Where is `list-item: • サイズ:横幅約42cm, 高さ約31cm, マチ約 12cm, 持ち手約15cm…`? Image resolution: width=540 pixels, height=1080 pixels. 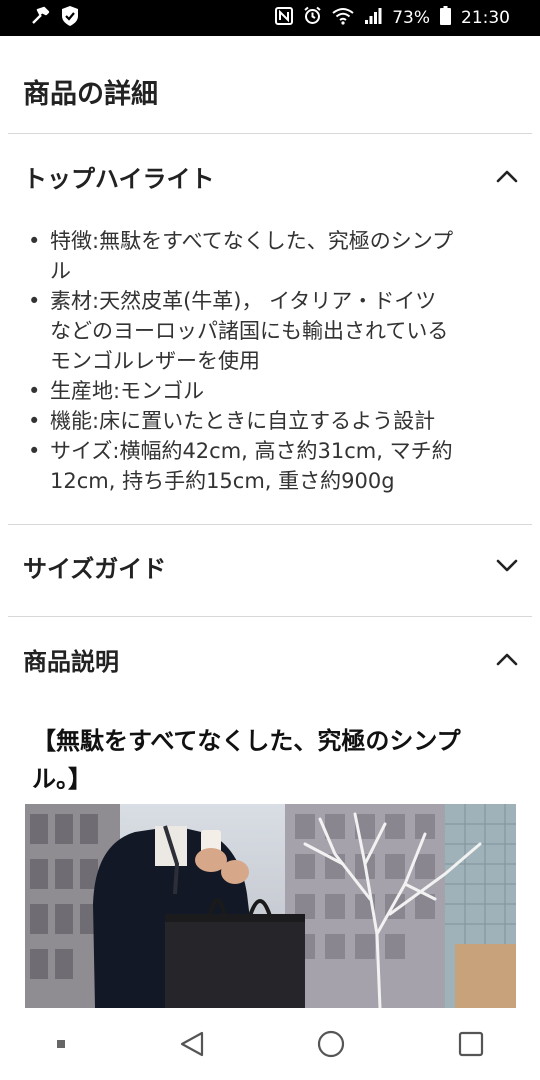 list-item: • サイズ:横幅約42cm, 高さ約31cm, マチ約 12cm, 持ち手約15cm… is located at coordinates (272, 466).